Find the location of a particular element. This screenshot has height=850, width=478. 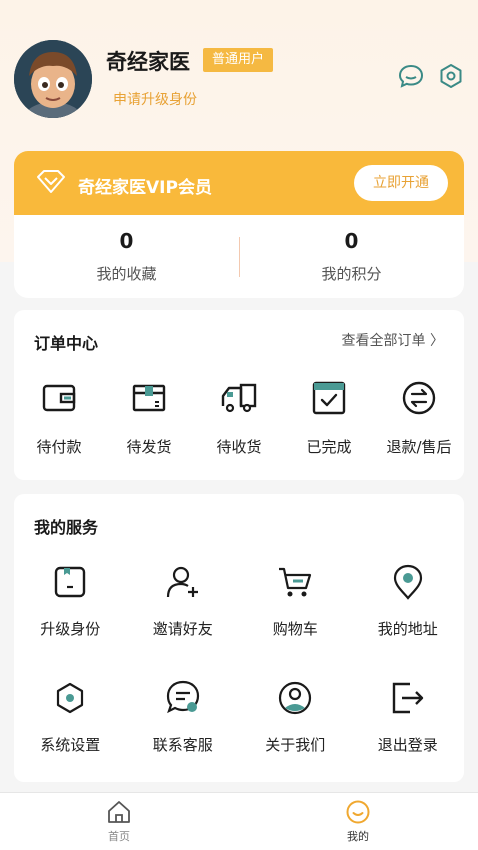

service-about-us: 关于我们 is located at coordinates (295, 716).